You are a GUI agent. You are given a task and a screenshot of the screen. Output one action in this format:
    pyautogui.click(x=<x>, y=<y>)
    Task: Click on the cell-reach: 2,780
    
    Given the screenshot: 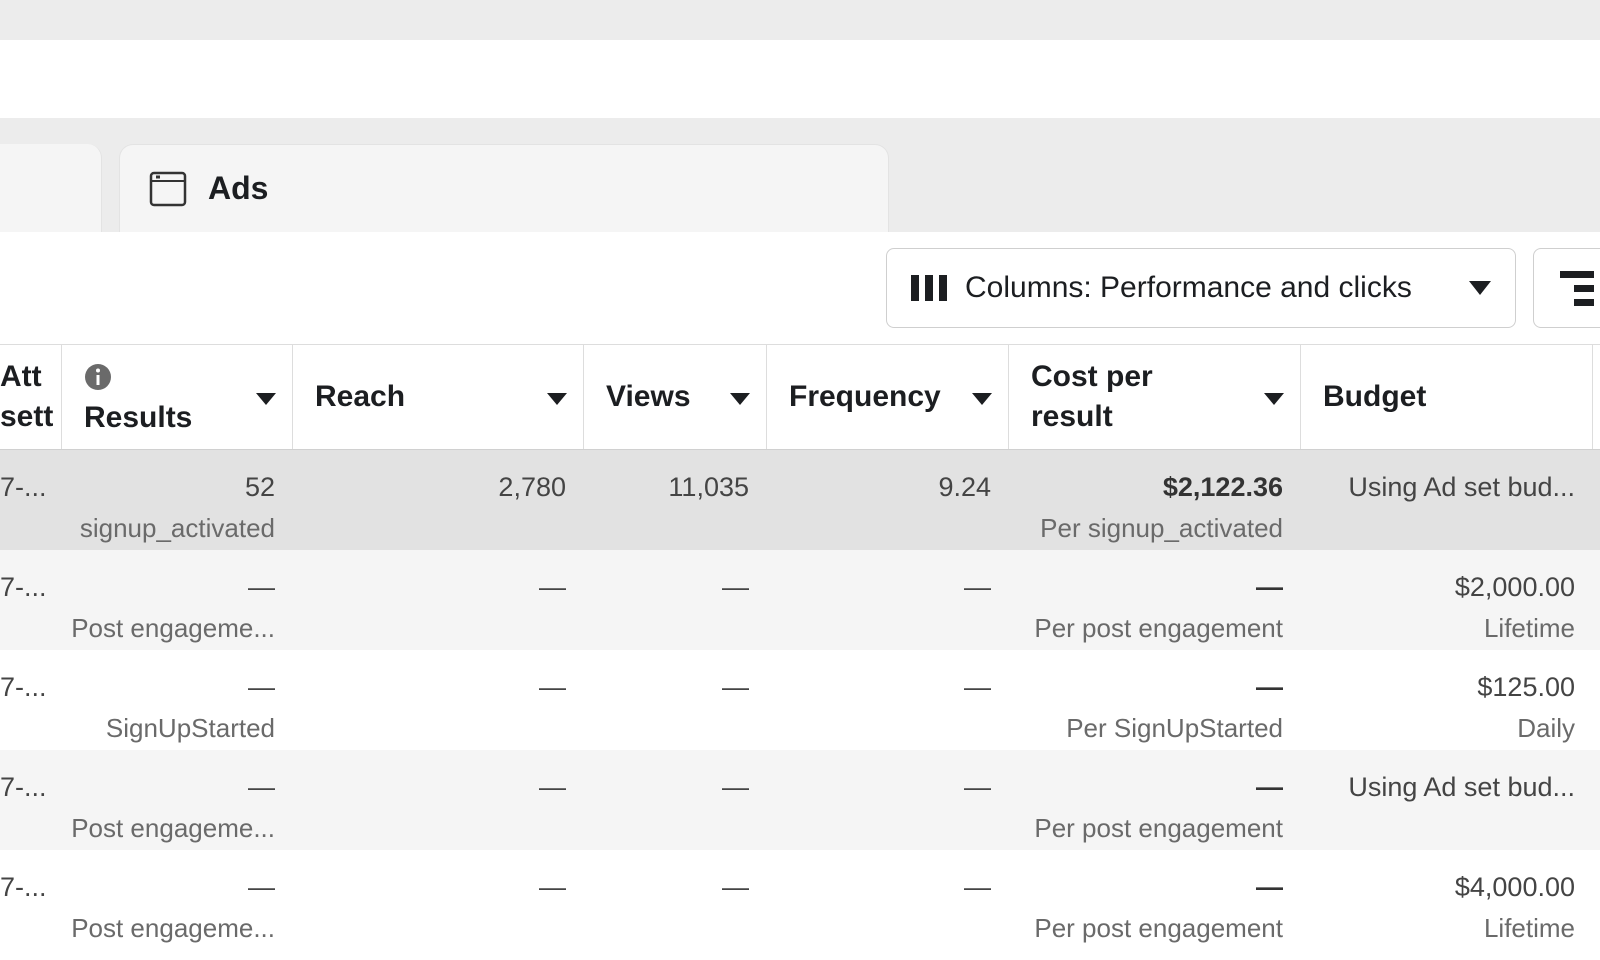 What is the action you would take?
    pyautogui.click(x=438, y=500)
    